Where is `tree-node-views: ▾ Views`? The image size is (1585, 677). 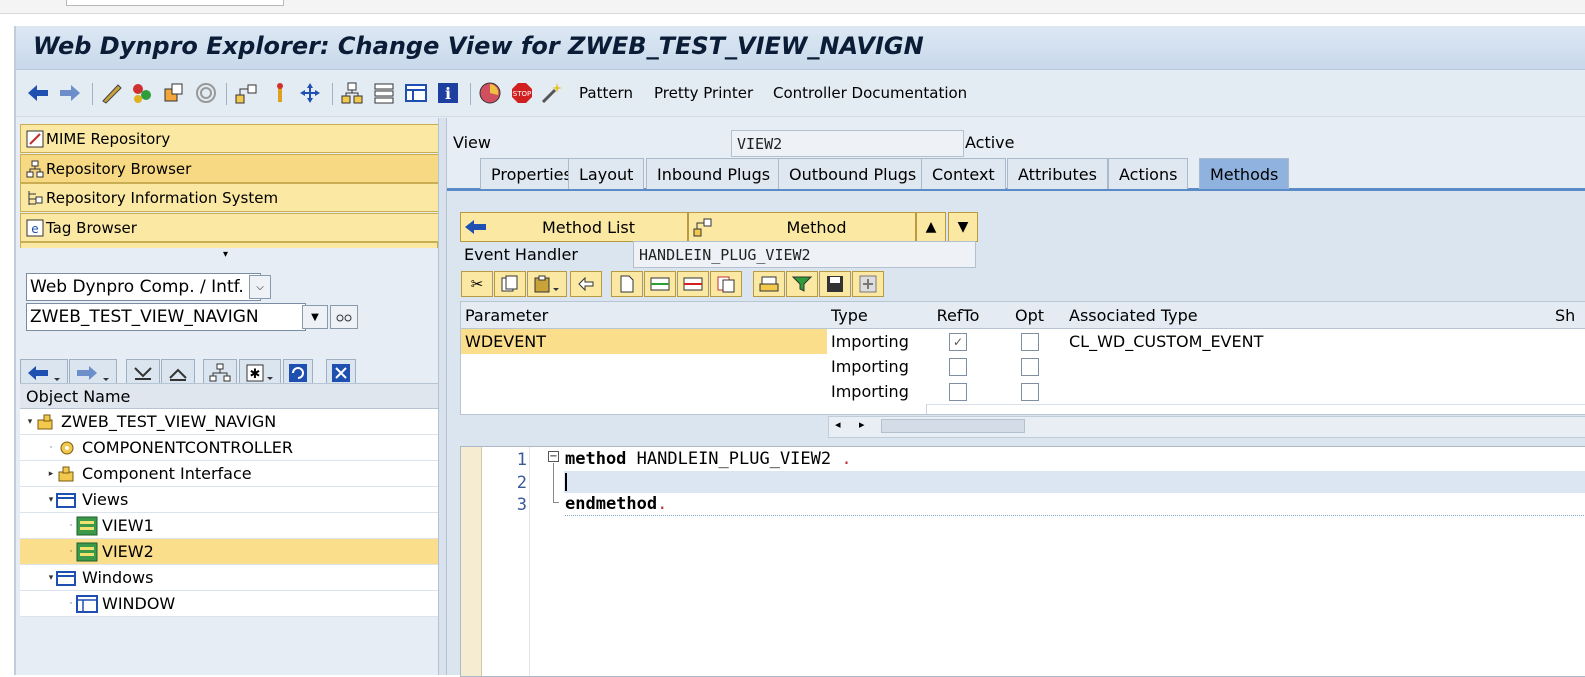 tree-node-views: ▾ Views is located at coordinates (243, 500).